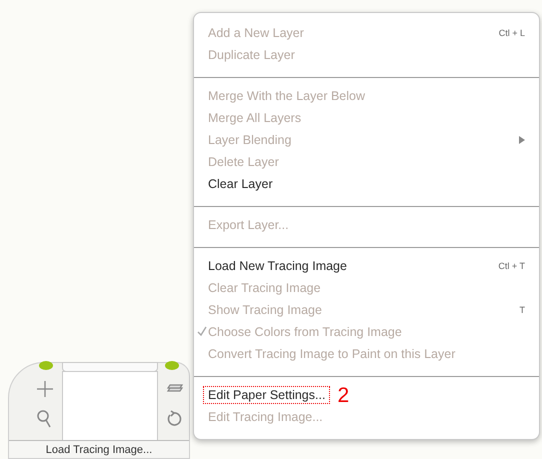  Describe the element at coordinates (45, 389) in the screenshot. I see `move-icon` at that location.